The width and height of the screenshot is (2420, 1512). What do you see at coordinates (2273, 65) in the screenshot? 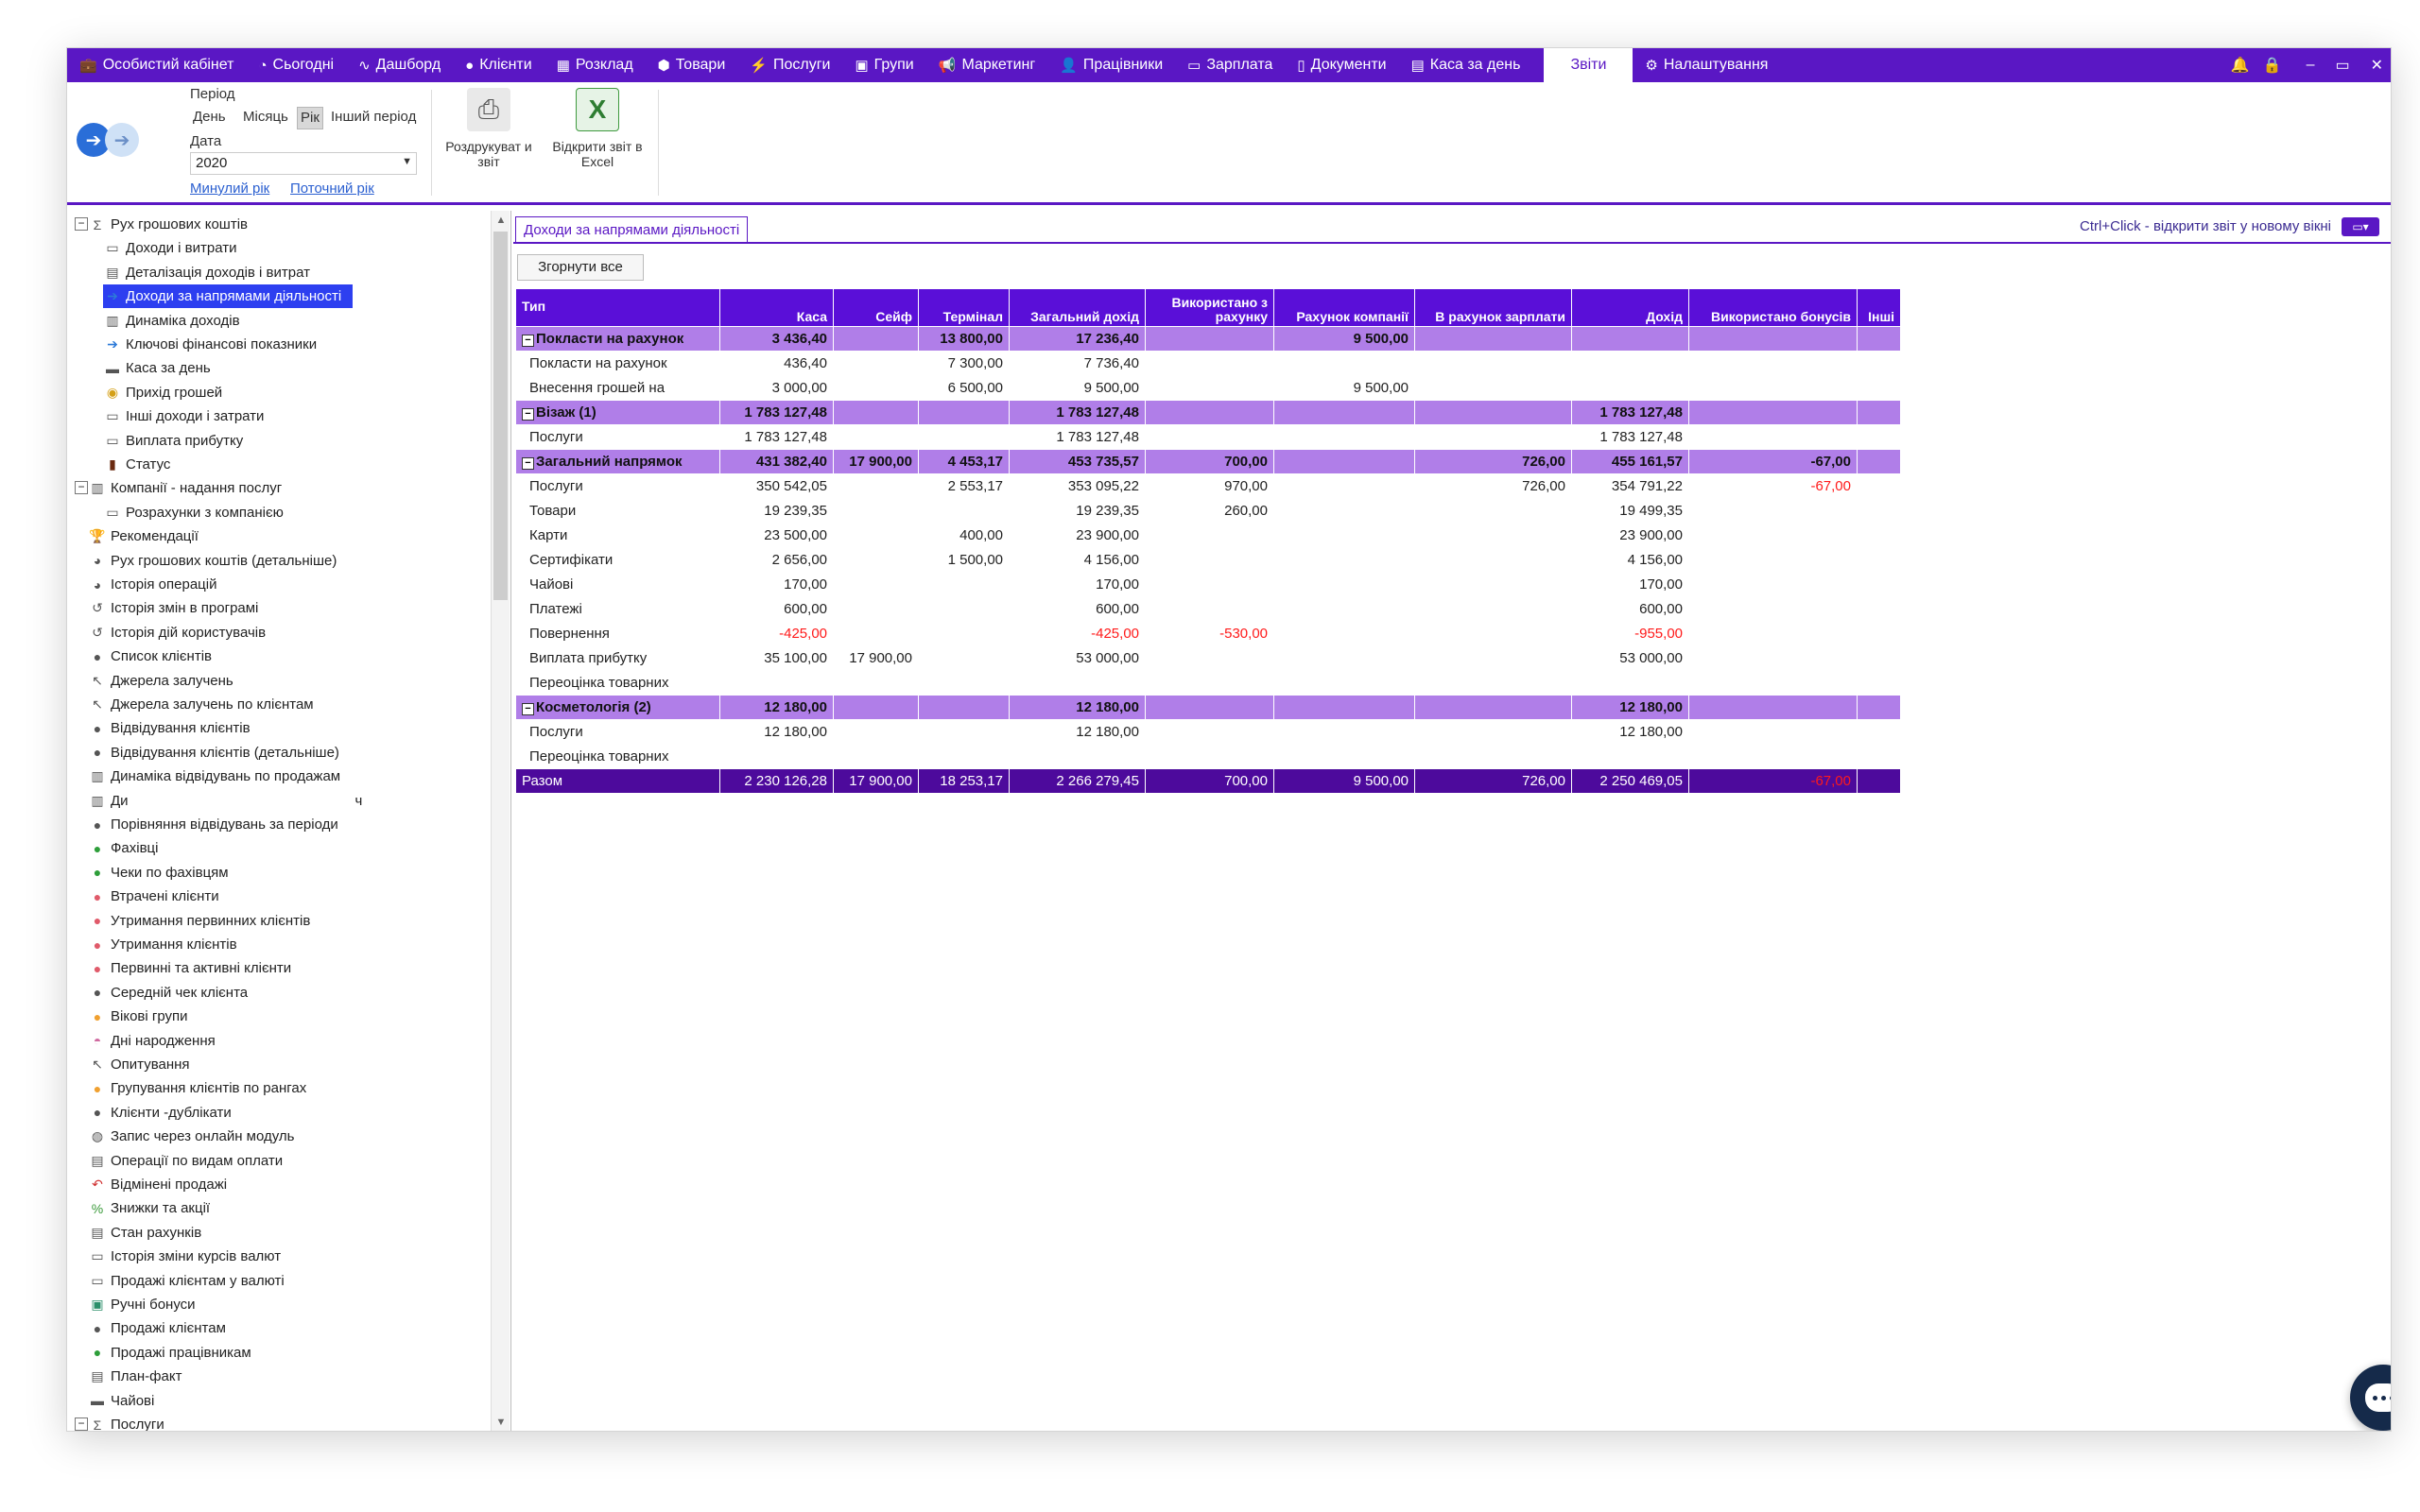
I see `lock-icon: 🔒` at bounding box center [2273, 65].